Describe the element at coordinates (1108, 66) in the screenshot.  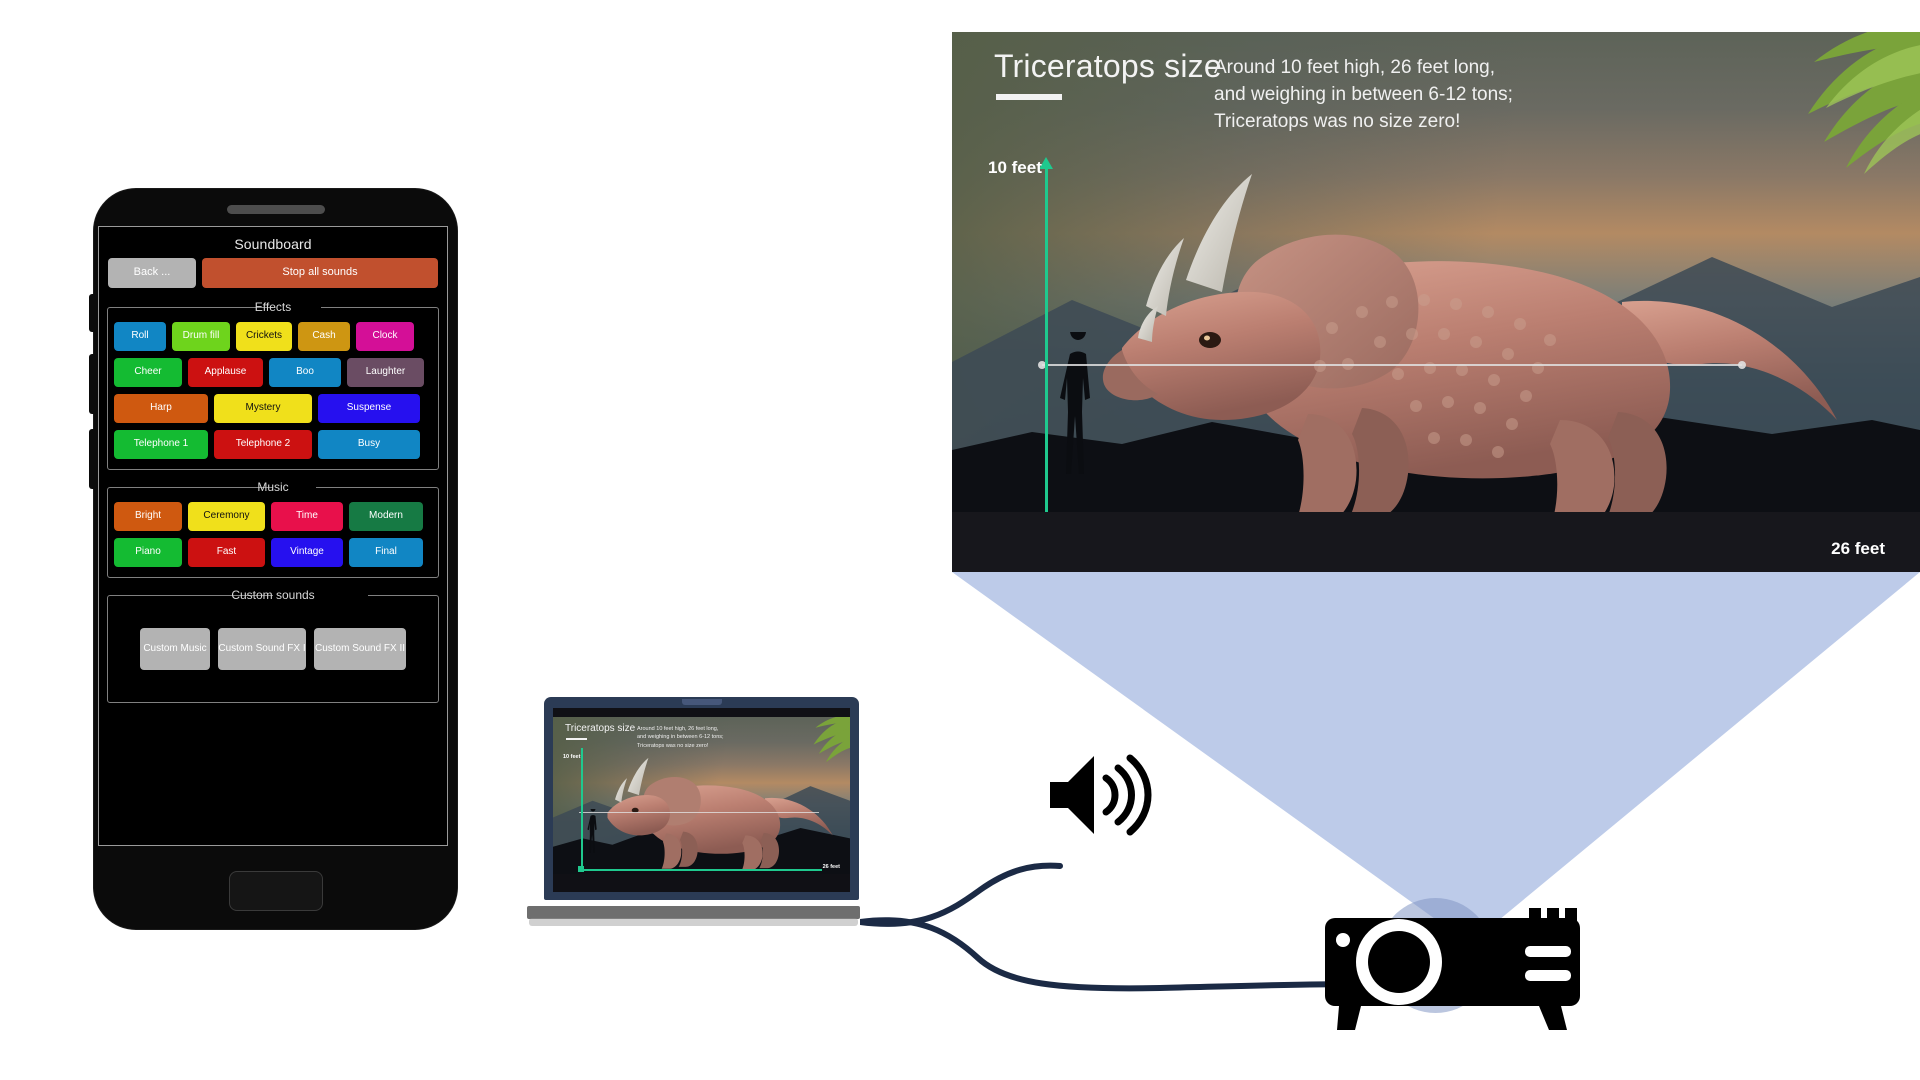
I see `slide-title: Triceratops size` at that location.